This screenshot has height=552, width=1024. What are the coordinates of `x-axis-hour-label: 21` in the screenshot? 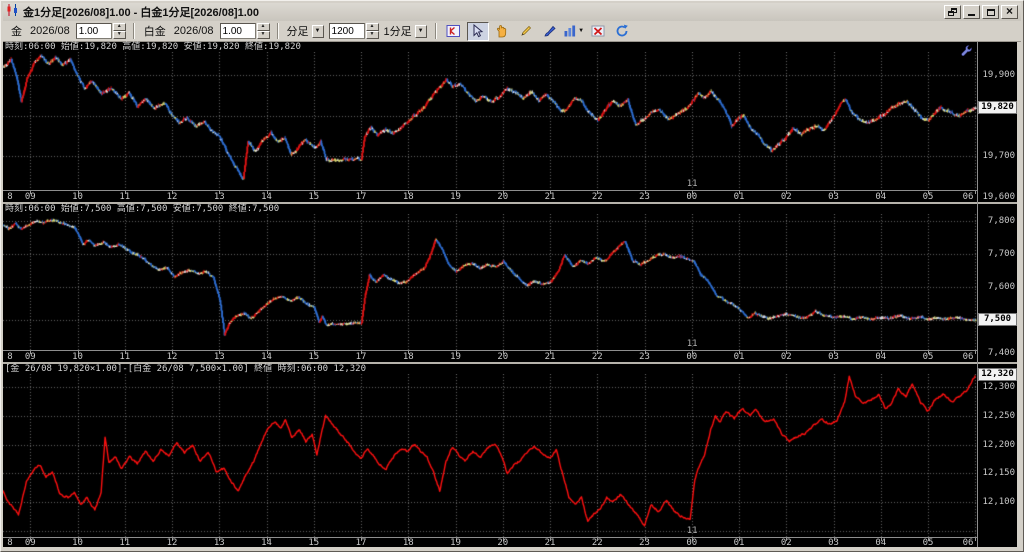 It's located at (550, 197).